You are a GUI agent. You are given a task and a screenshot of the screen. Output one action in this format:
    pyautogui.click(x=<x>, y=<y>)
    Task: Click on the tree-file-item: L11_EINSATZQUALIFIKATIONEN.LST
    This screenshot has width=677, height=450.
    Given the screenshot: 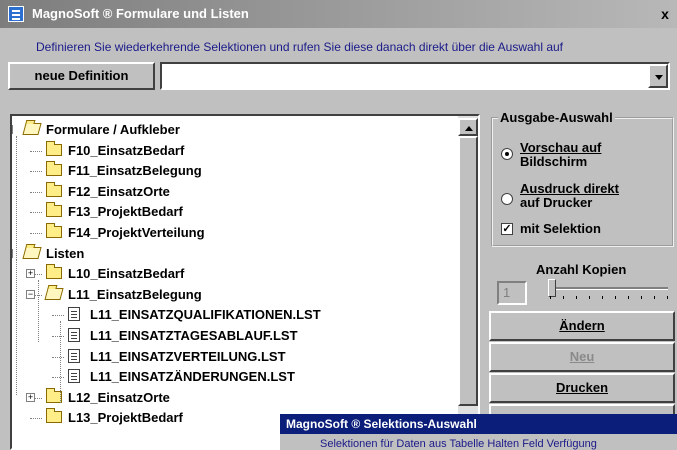 What is the action you would take?
    pyautogui.click(x=232, y=315)
    